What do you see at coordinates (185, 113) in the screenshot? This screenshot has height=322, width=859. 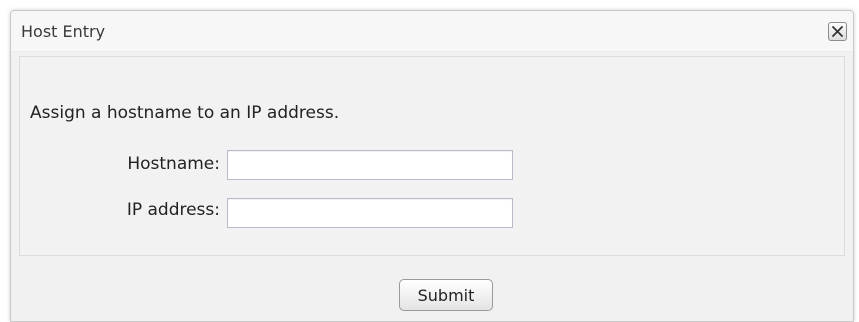 I see `form-intro: Assign a hostname to an IP address.` at bounding box center [185, 113].